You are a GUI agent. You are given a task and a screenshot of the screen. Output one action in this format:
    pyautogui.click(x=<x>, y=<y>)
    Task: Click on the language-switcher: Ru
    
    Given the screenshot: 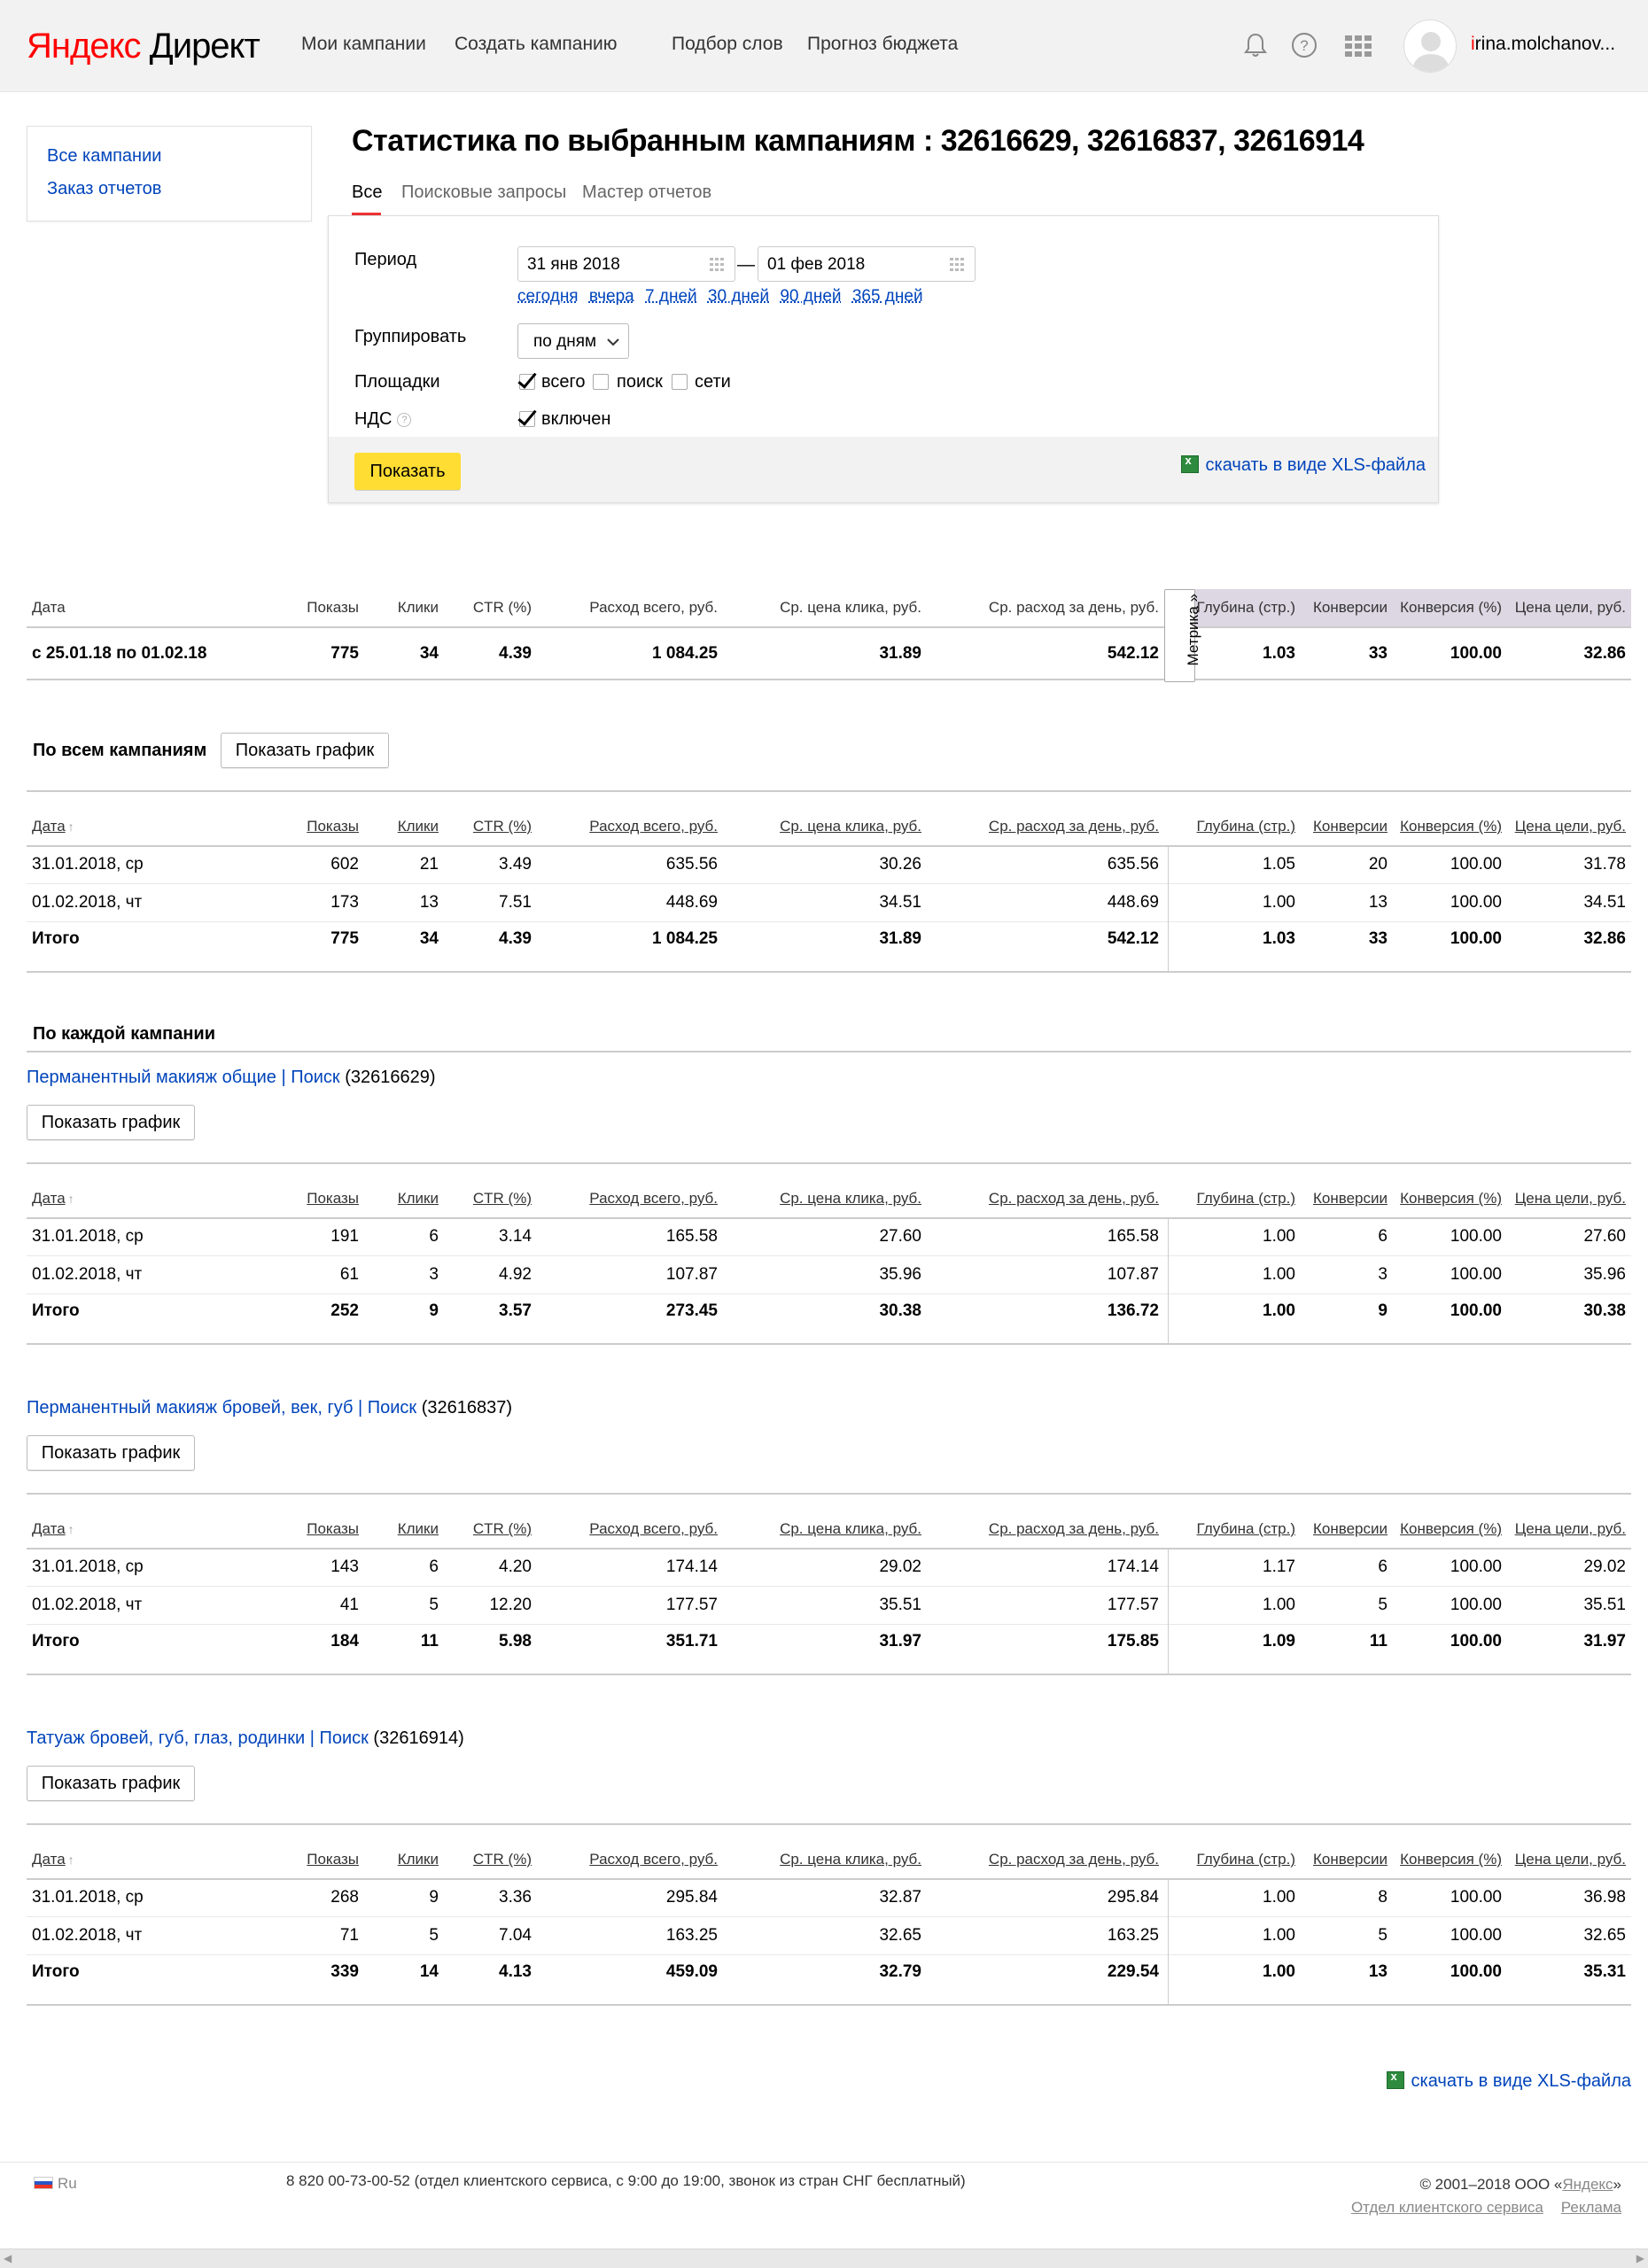 What is the action you would take?
    pyautogui.click(x=67, y=2184)
    